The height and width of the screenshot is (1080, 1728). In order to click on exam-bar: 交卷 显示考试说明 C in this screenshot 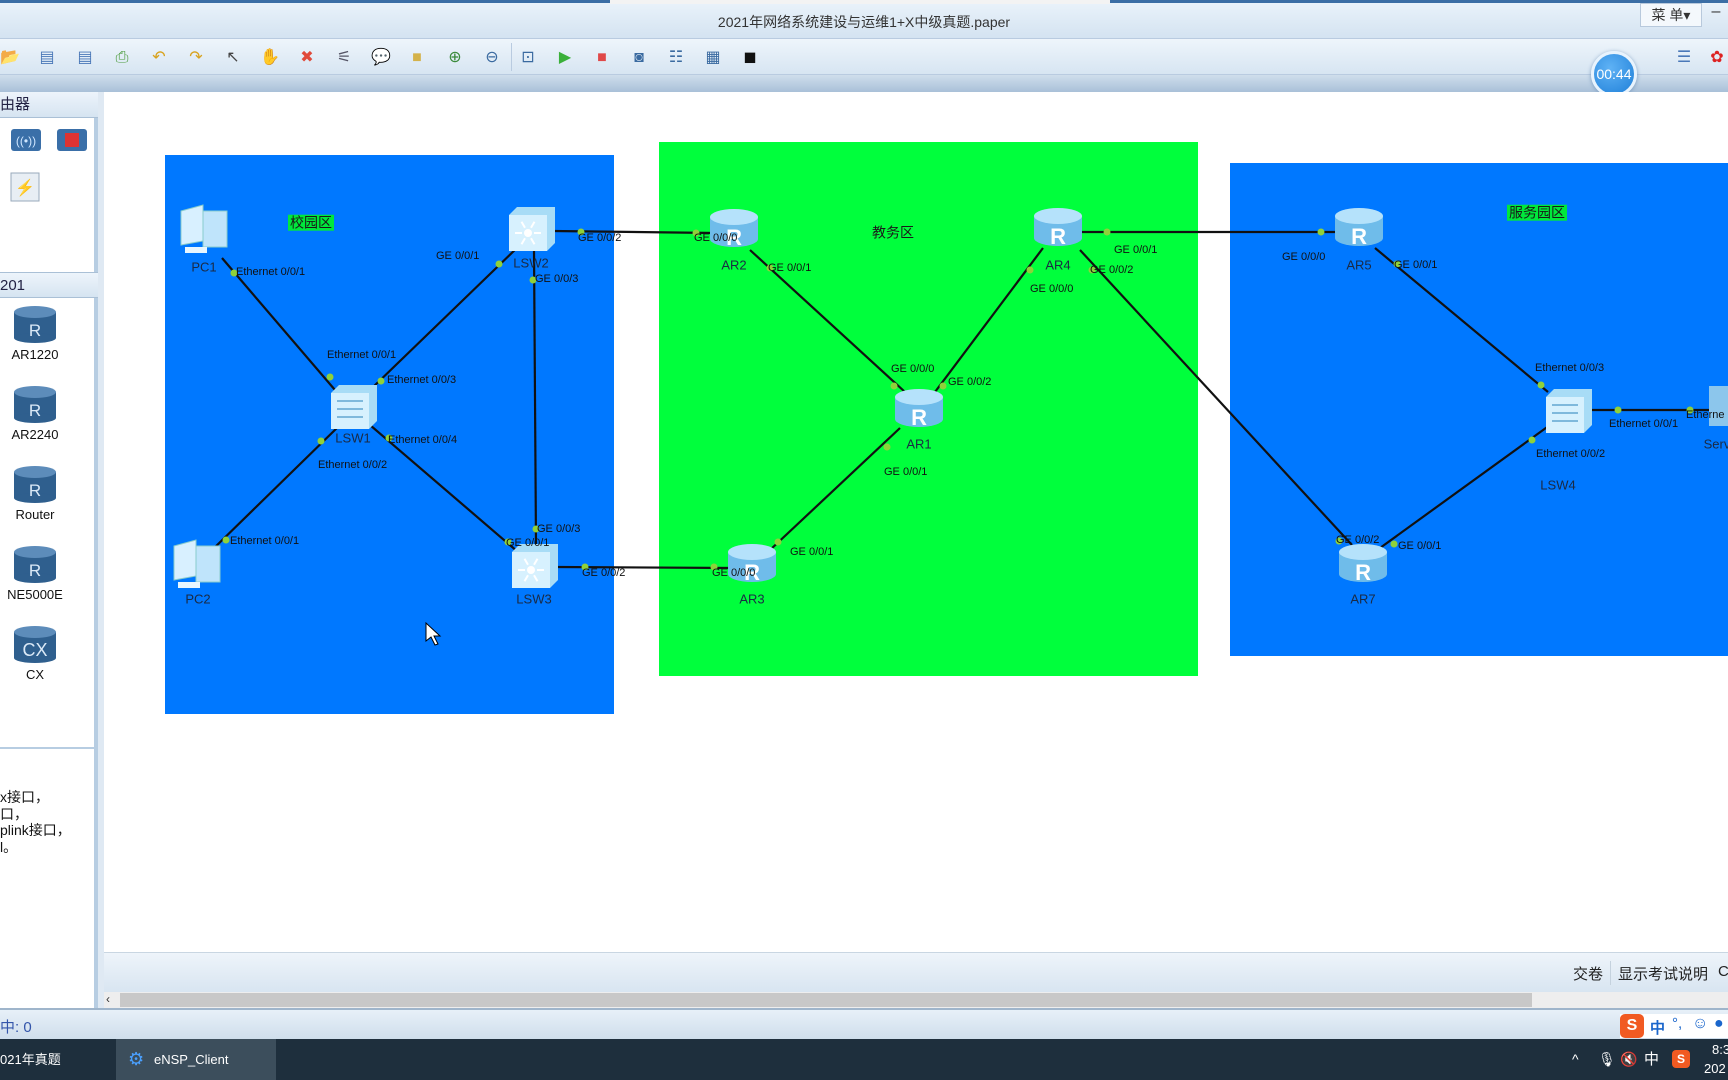, I will do `click(916, 972)`.